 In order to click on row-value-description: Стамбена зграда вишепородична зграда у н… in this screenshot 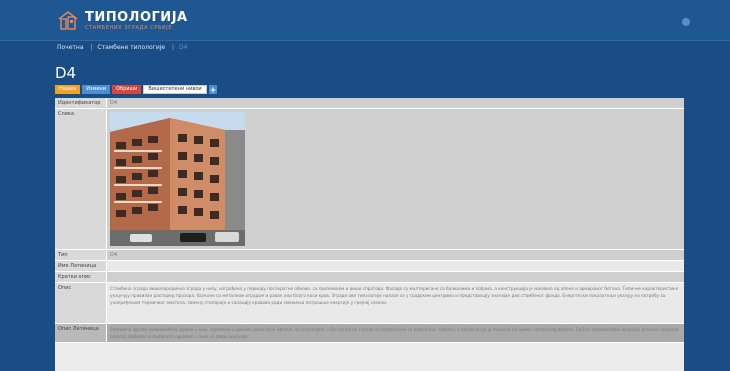, I will do `click(395, 303)`.